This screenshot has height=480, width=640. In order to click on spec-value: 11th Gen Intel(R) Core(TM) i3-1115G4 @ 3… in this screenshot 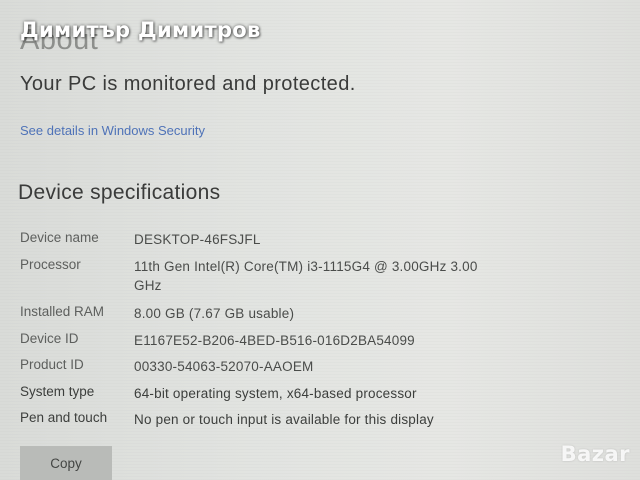, I will do `click(306, 276)`.